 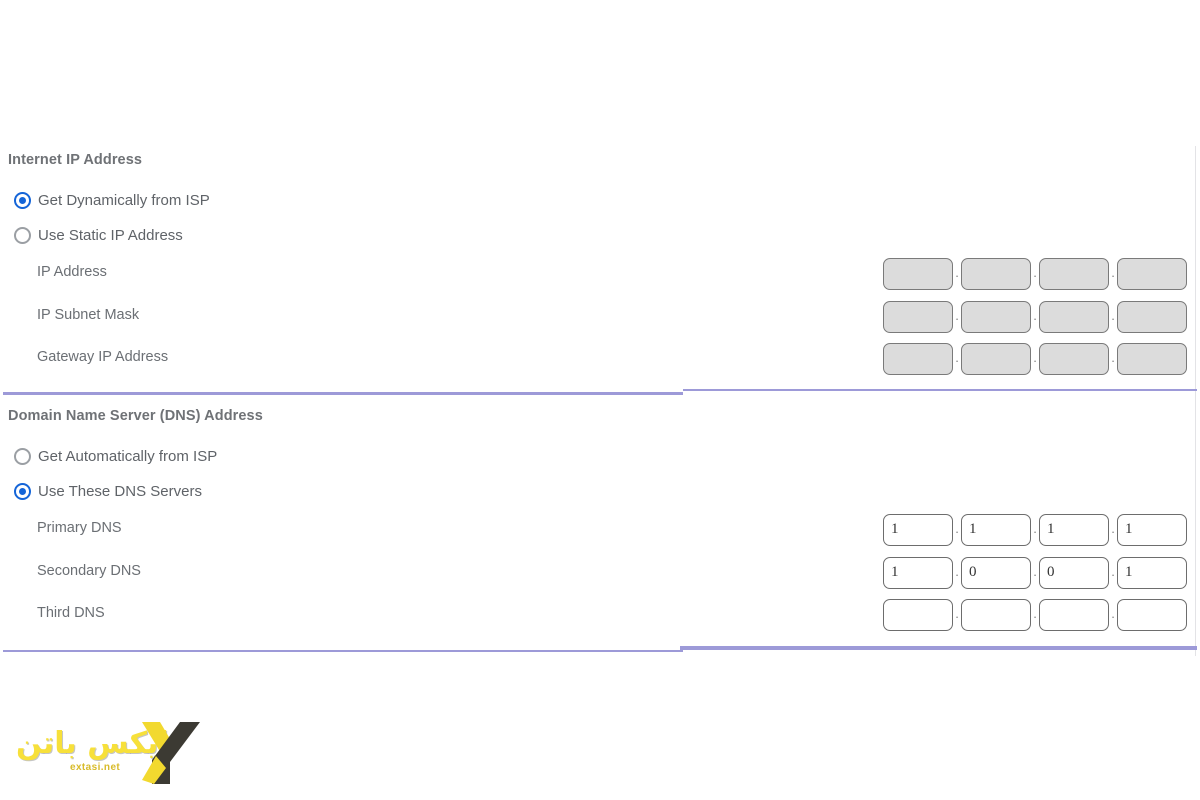 What do you see at coordinates (135, 416) in the screenshot?
I see `section-title-dns: Domain Name Server (DNS) Address` at bounding box center [135, 416].